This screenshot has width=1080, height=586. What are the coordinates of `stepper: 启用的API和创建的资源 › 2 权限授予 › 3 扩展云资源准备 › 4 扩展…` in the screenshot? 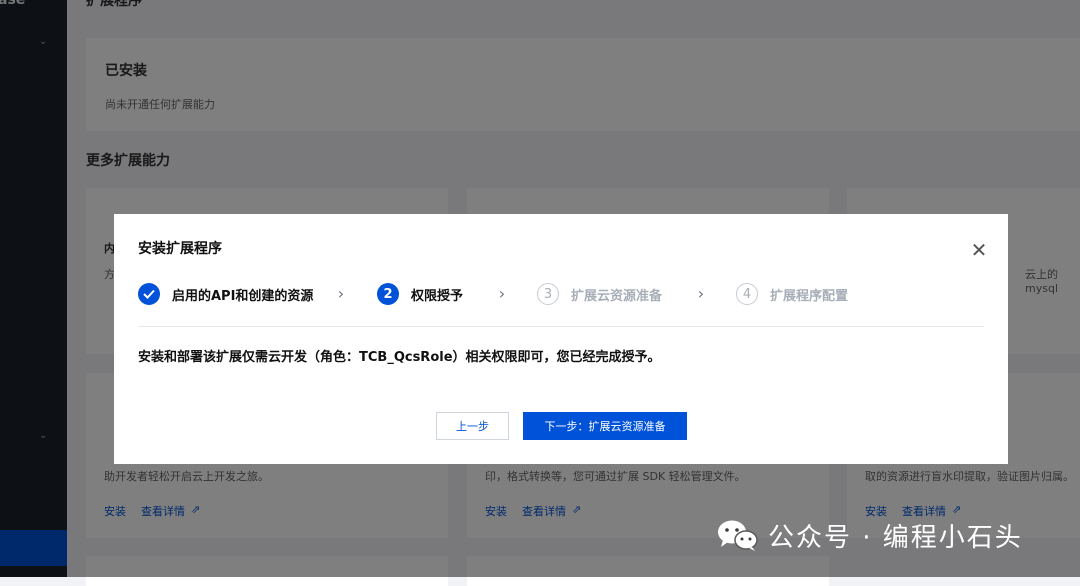 It's located at (561, 294).